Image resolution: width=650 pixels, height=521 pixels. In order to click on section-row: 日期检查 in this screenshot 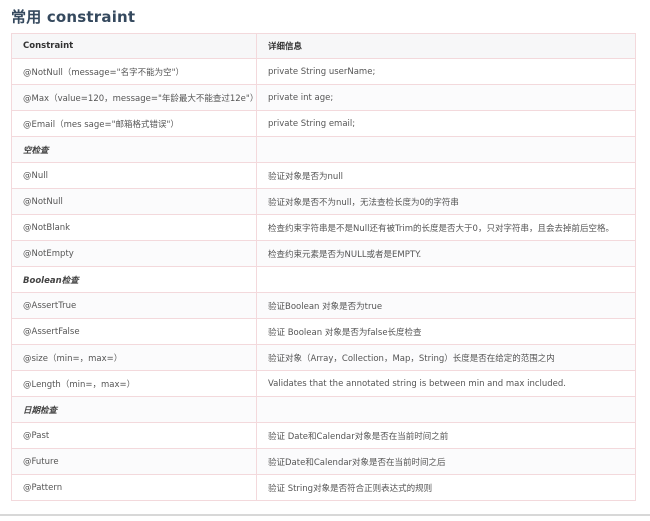, I will do `click(323, 409)`.